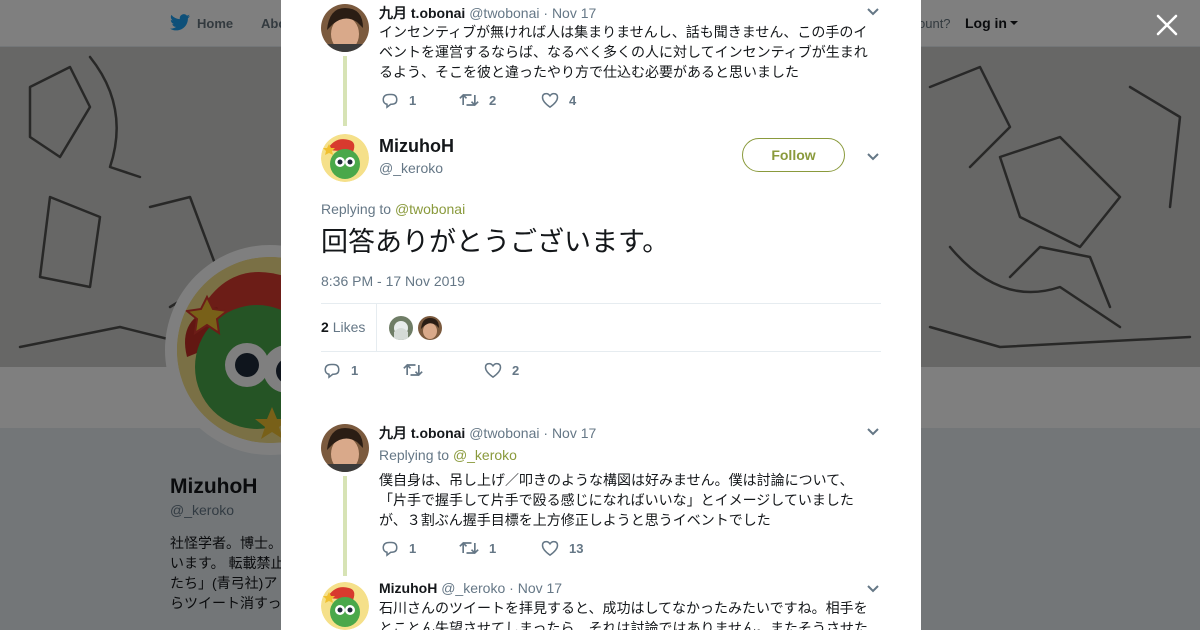 The height and width of the screenshot is (630, 1200). What do you see at coordinates (601, 327) in the screenshot?
I see `likes-summary: 2 Likes` at bounding box center [601, 327].